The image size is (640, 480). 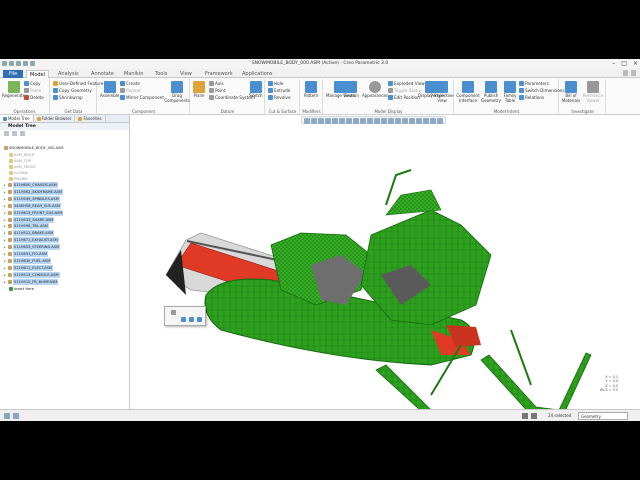 I want to click on appearances-button: Appearances, so click(x=375, y=89).